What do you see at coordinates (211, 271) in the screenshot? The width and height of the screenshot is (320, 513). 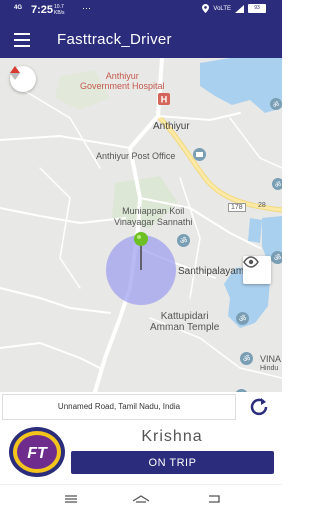 I see `map-label-village: Santhipalayam` at bounding box center [211, 271].